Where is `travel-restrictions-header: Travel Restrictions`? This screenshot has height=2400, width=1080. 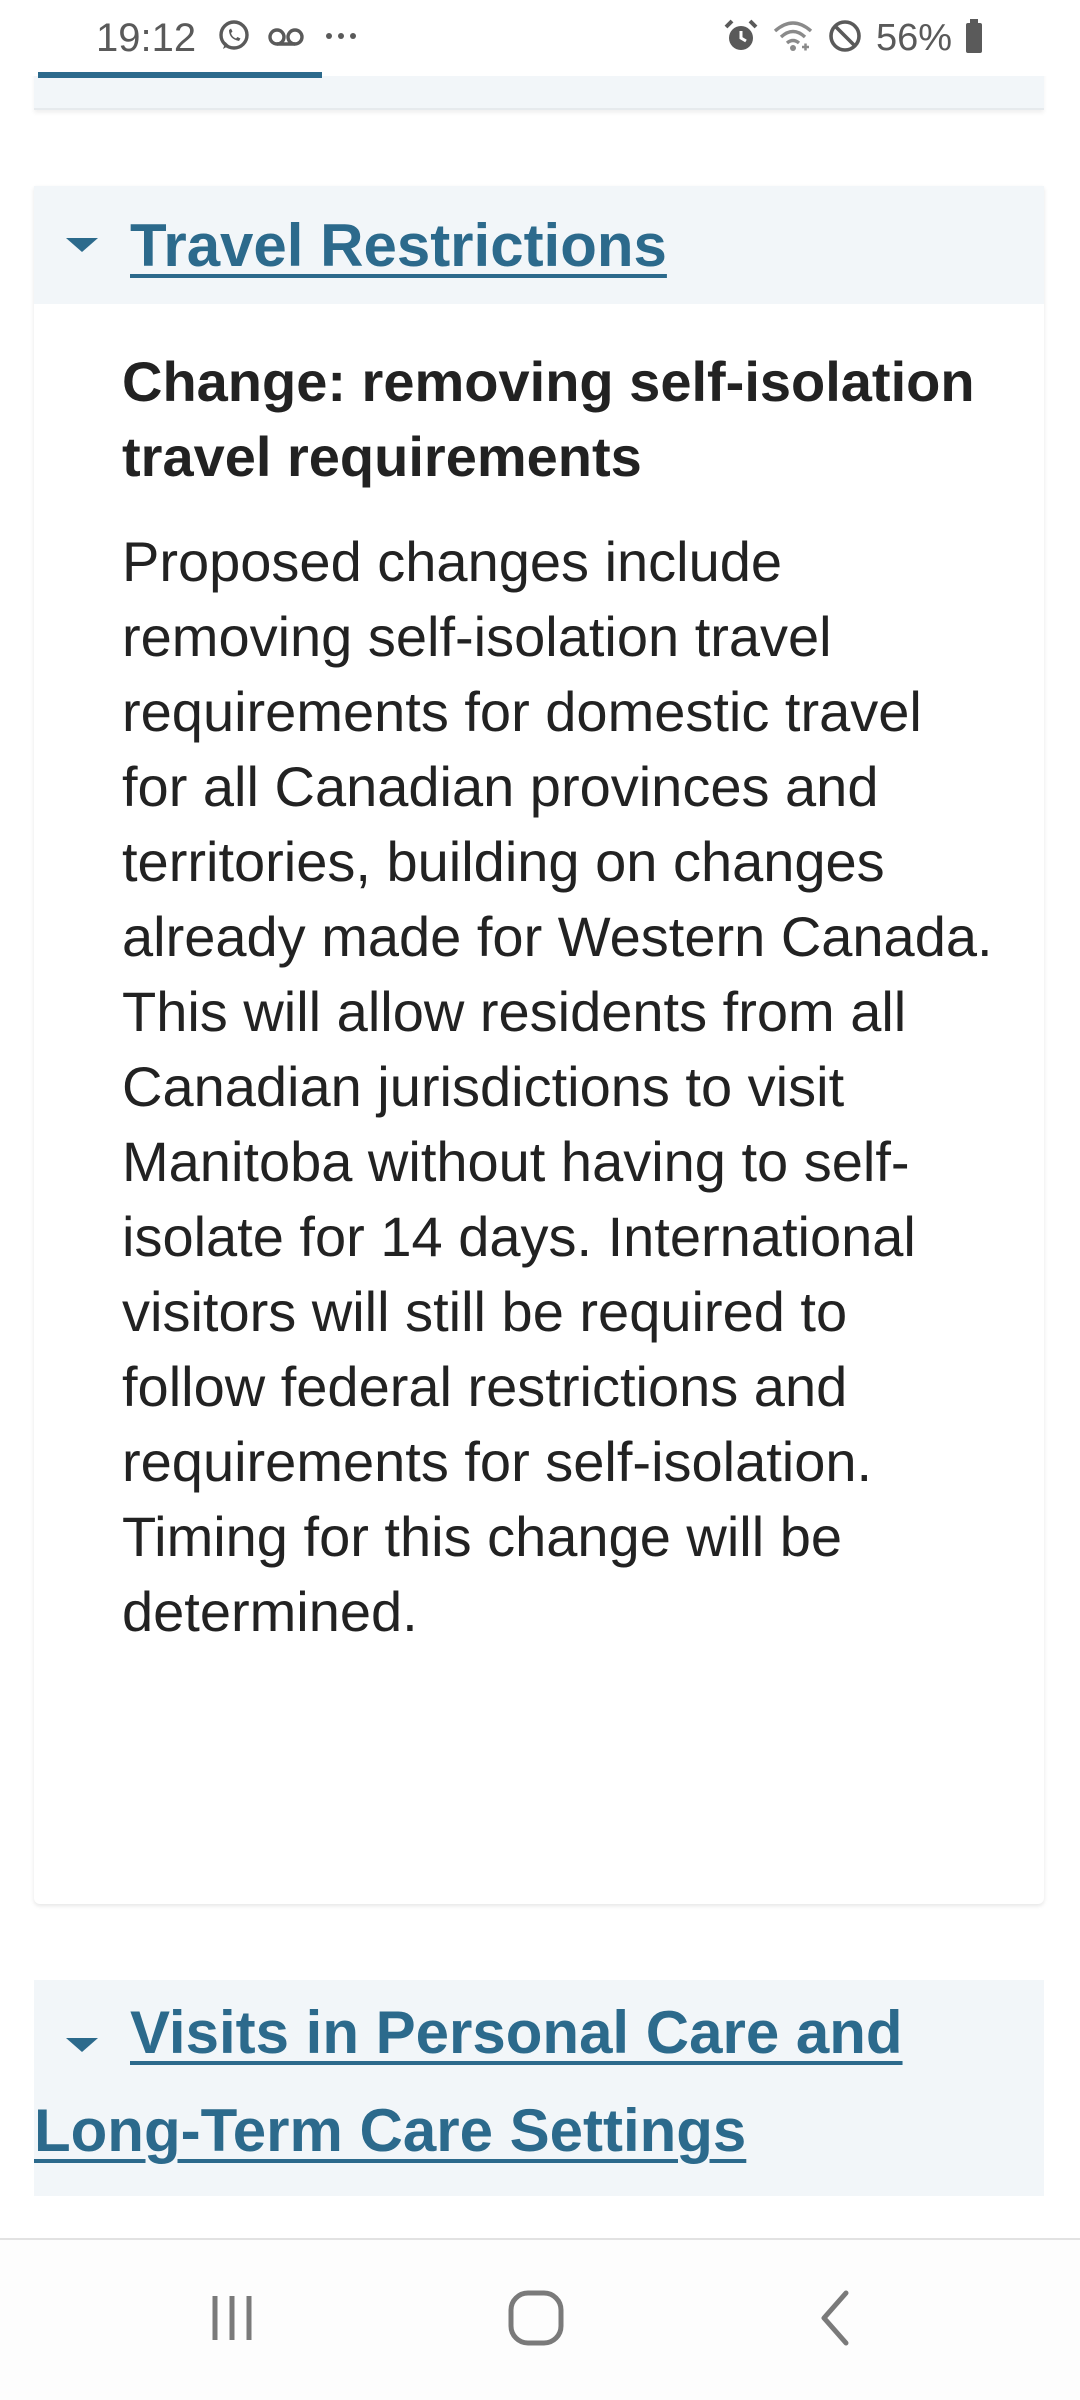
travel-restrictions-header: Travel Restrictions is located at coordinates (539, 245).